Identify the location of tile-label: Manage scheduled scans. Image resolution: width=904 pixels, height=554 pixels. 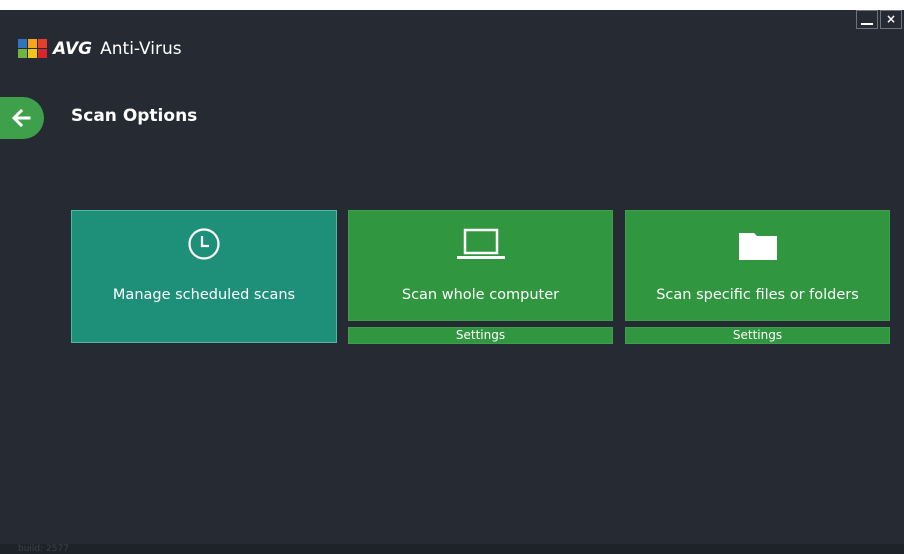
(204, 295).